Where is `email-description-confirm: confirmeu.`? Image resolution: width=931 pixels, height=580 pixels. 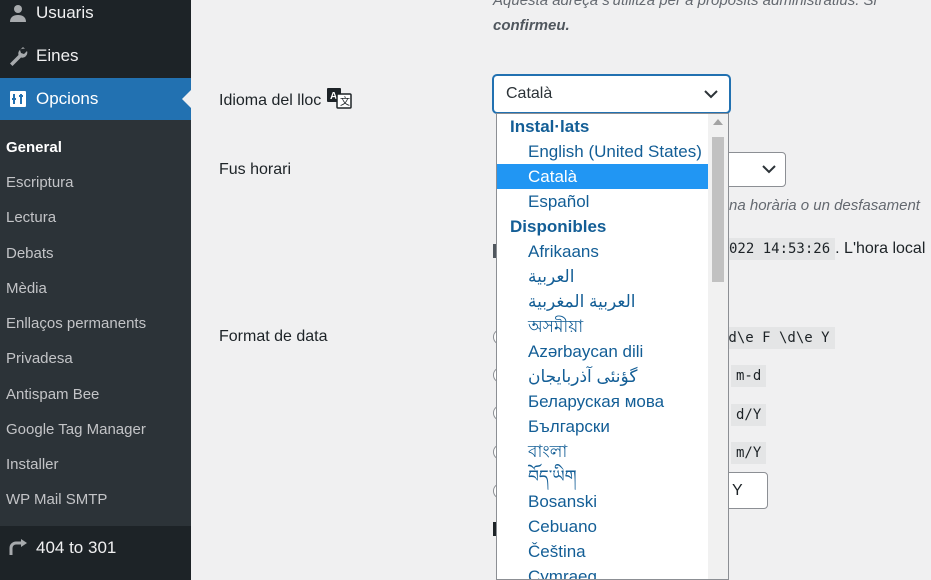
email-description-confirm: confirmeu. is located at coordinates (531, 25).